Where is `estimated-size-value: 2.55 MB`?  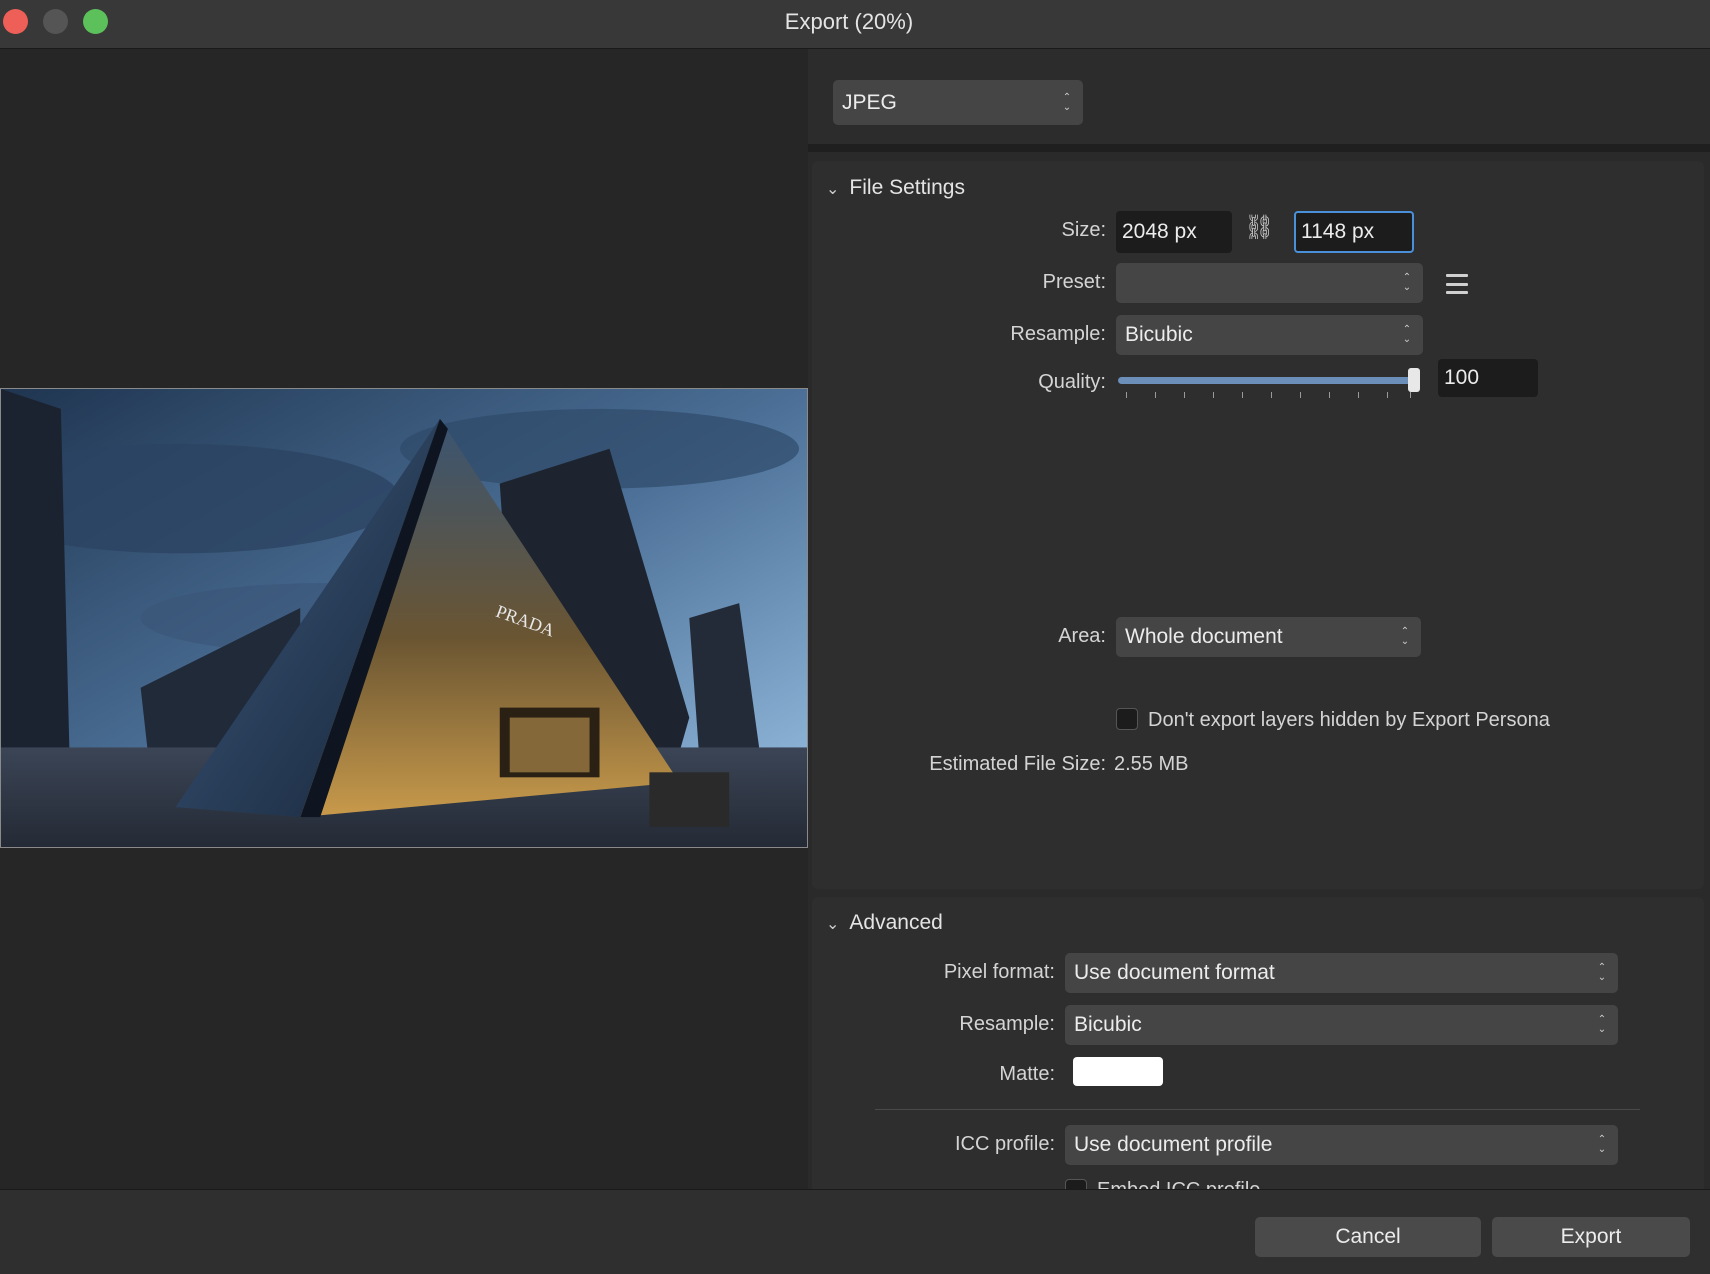 estimated-size-value: 2.55 MB is located at coordinates (1151, 764).